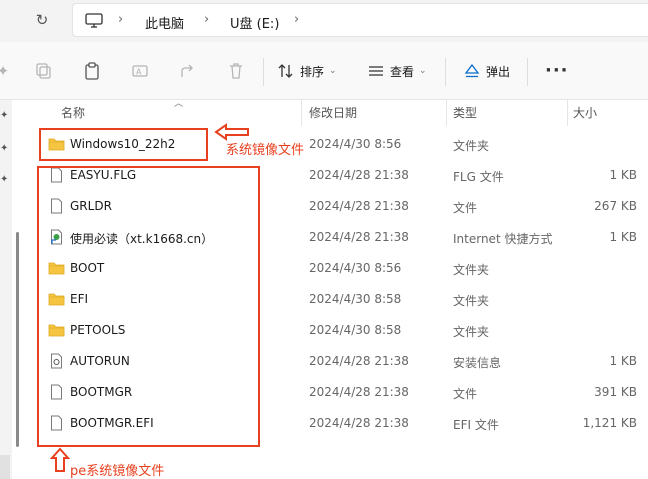 The height and width of the screenshot is (479, 648). I want to click on svg-text: A, so click(139, 72).